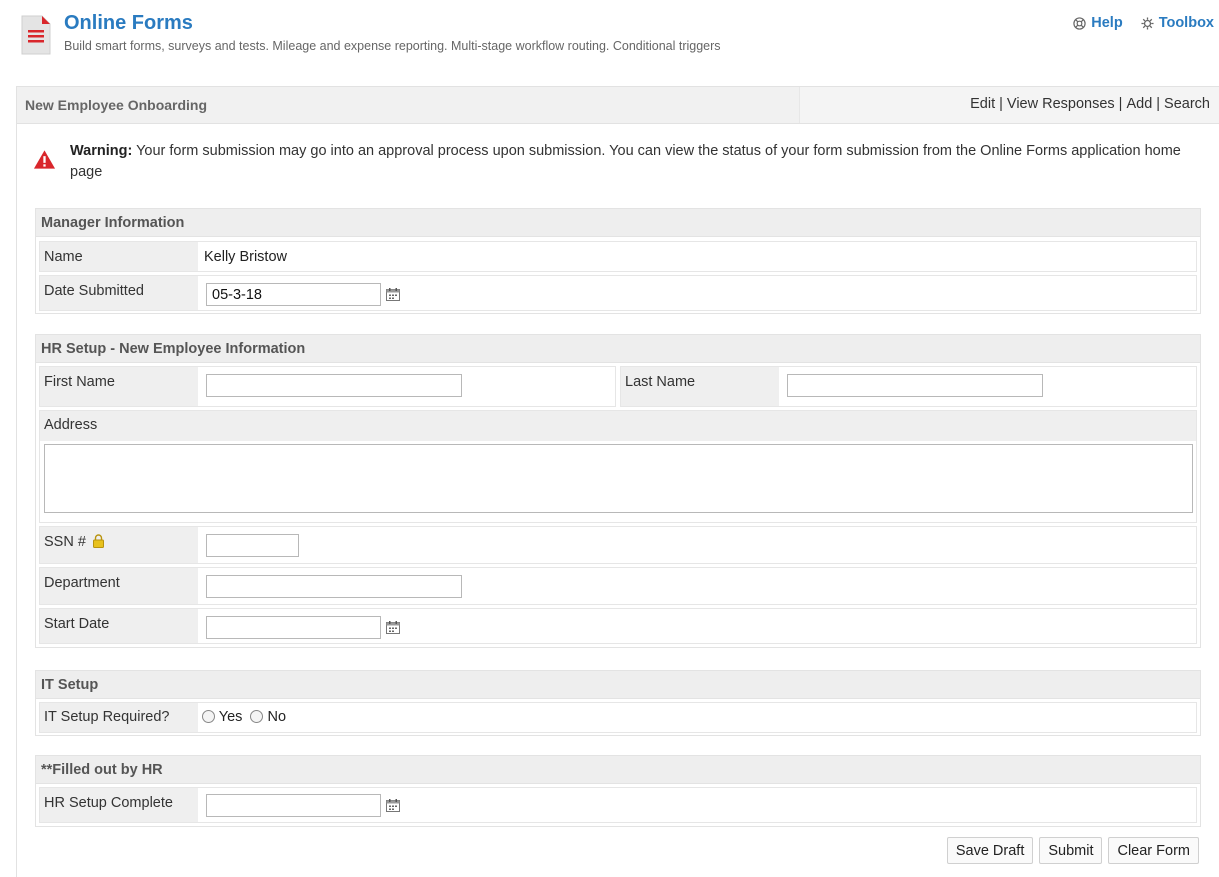 This screenshot has width=1219, height=877. Describe the element at coordinates (618, 586) in the screenshot. I see `department-row: Department` at that location.